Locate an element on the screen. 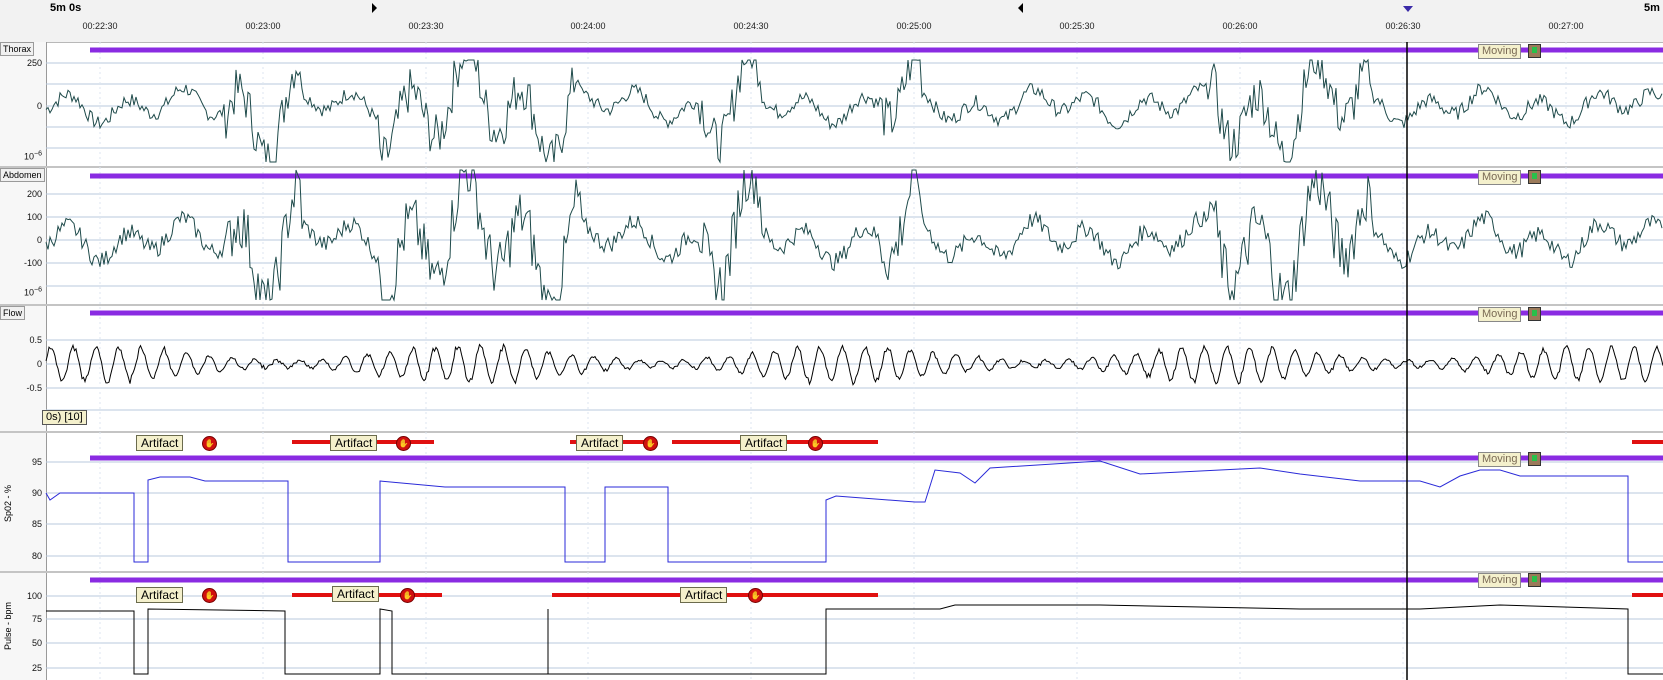  pulse-y-label: 50 is located at coordinates (36, 643).